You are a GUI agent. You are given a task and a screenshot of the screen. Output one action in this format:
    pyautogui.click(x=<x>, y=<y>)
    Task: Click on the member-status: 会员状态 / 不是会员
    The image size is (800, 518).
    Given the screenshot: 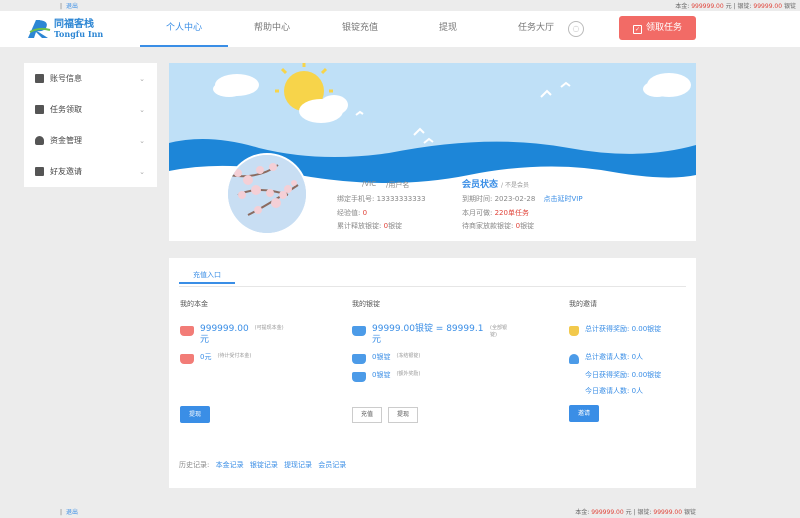 What is the action you would take?
    pyautogui.click(x=495, y=185)
    